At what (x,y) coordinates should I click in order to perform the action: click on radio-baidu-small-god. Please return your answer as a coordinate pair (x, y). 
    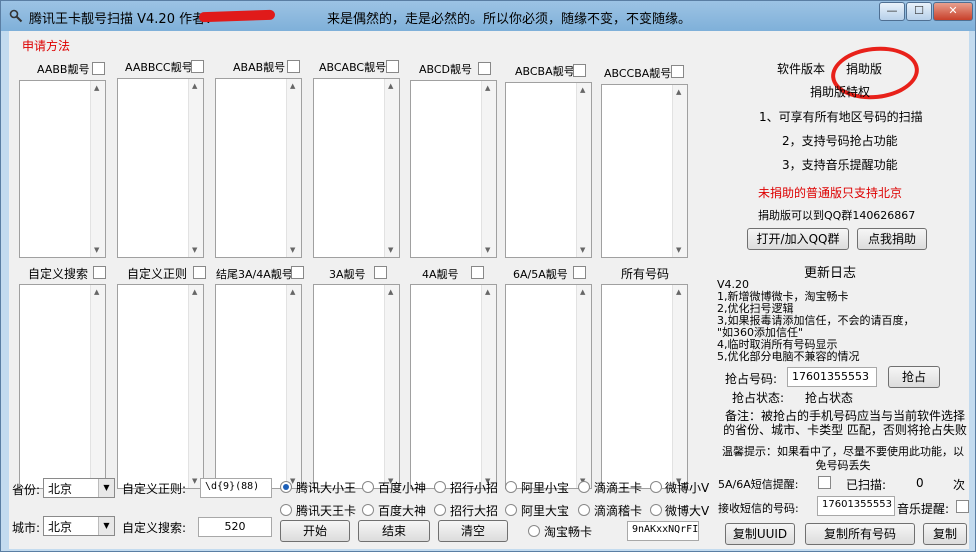
    Looking at the image, I should click on (368, 487).